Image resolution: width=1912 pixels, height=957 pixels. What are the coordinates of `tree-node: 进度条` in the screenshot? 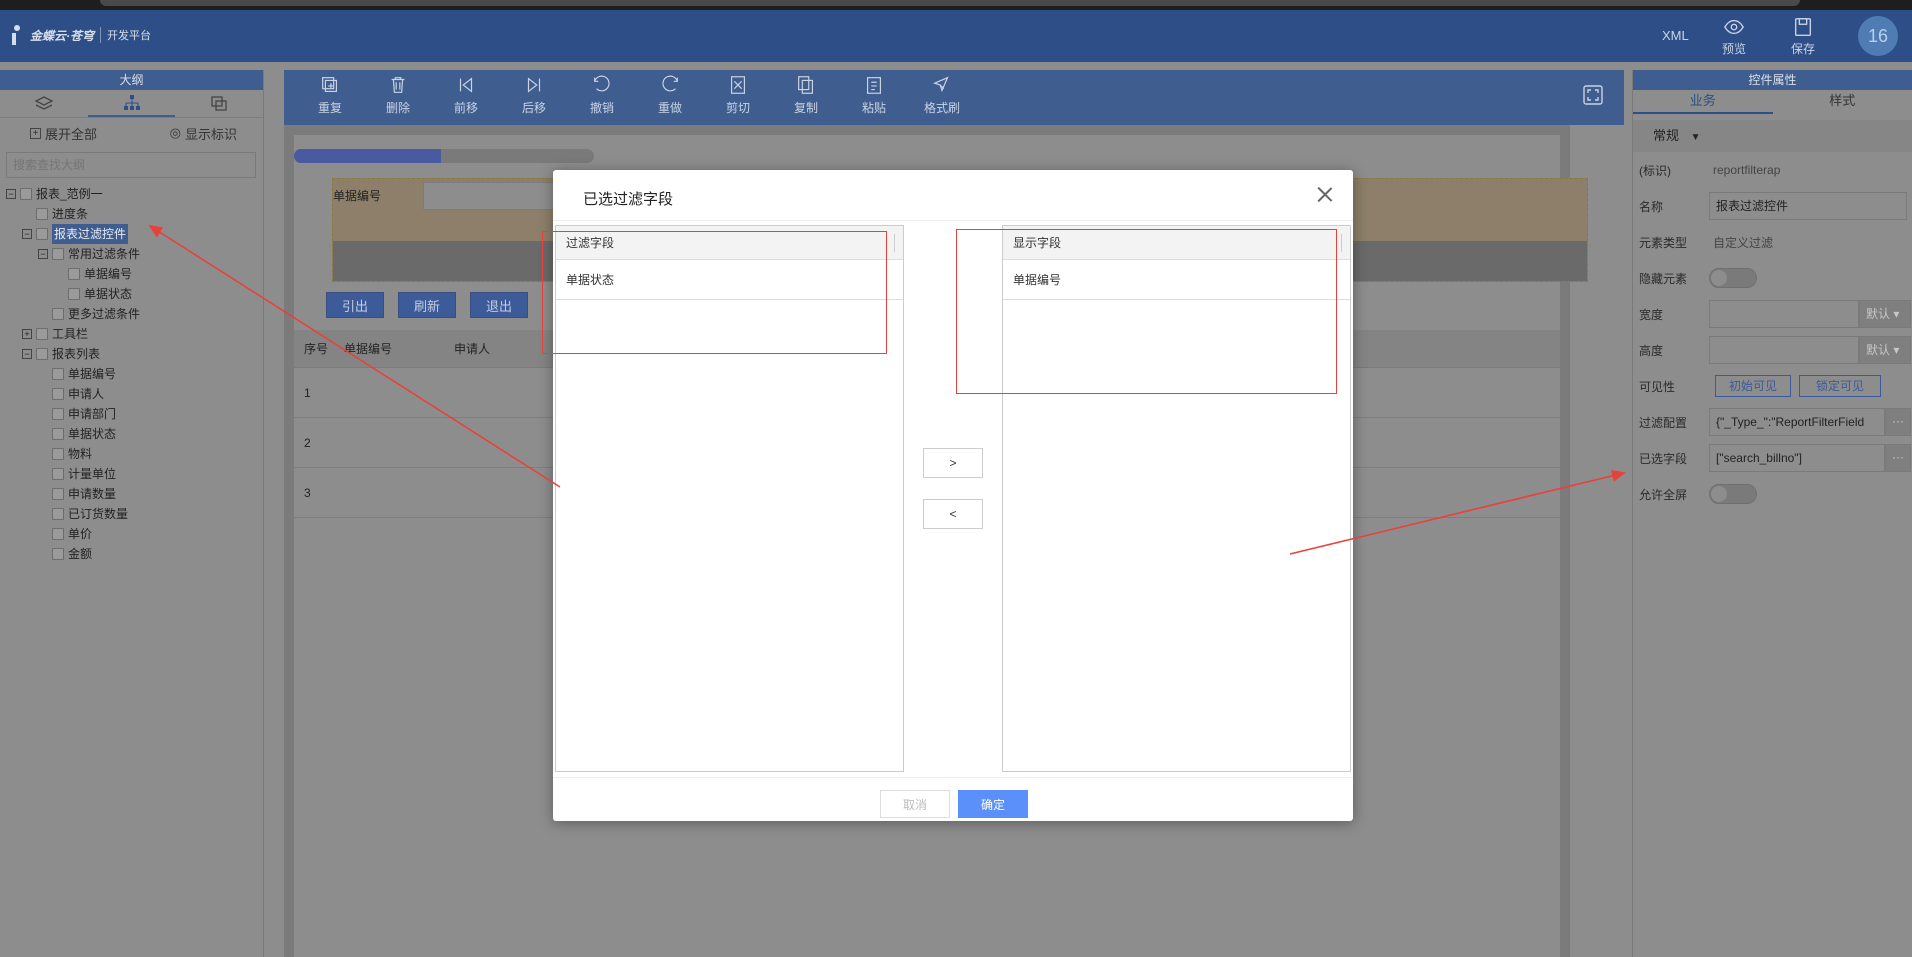 It's located at (131, 214).